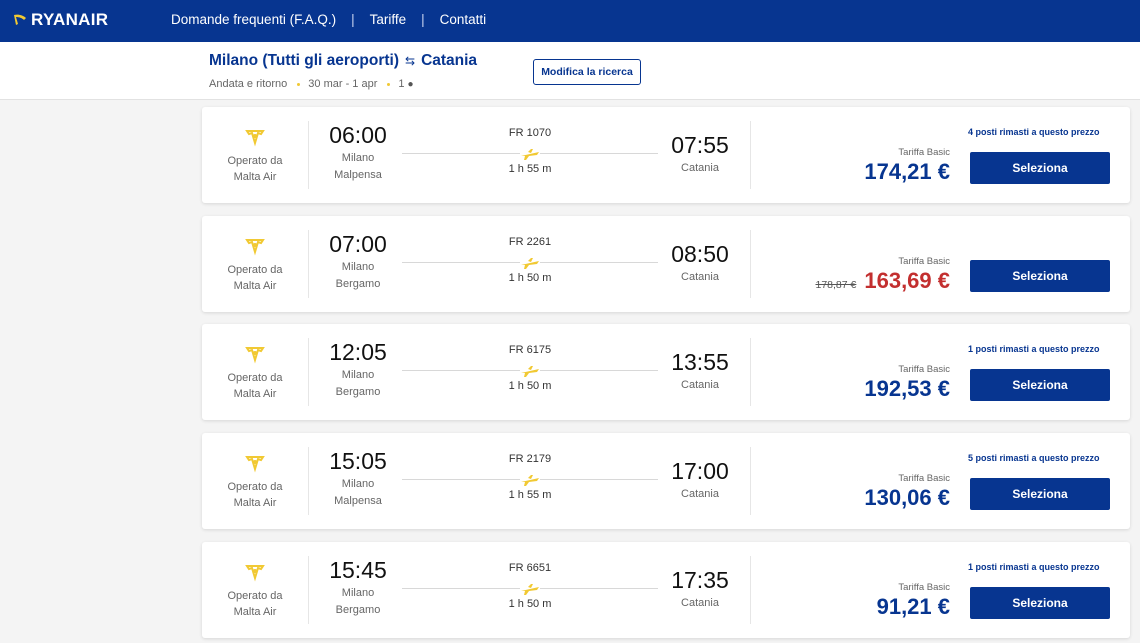  Describe the element at coordinates (907, 389) in the screenshot. I see `price-row: 192,53 €` at that location.